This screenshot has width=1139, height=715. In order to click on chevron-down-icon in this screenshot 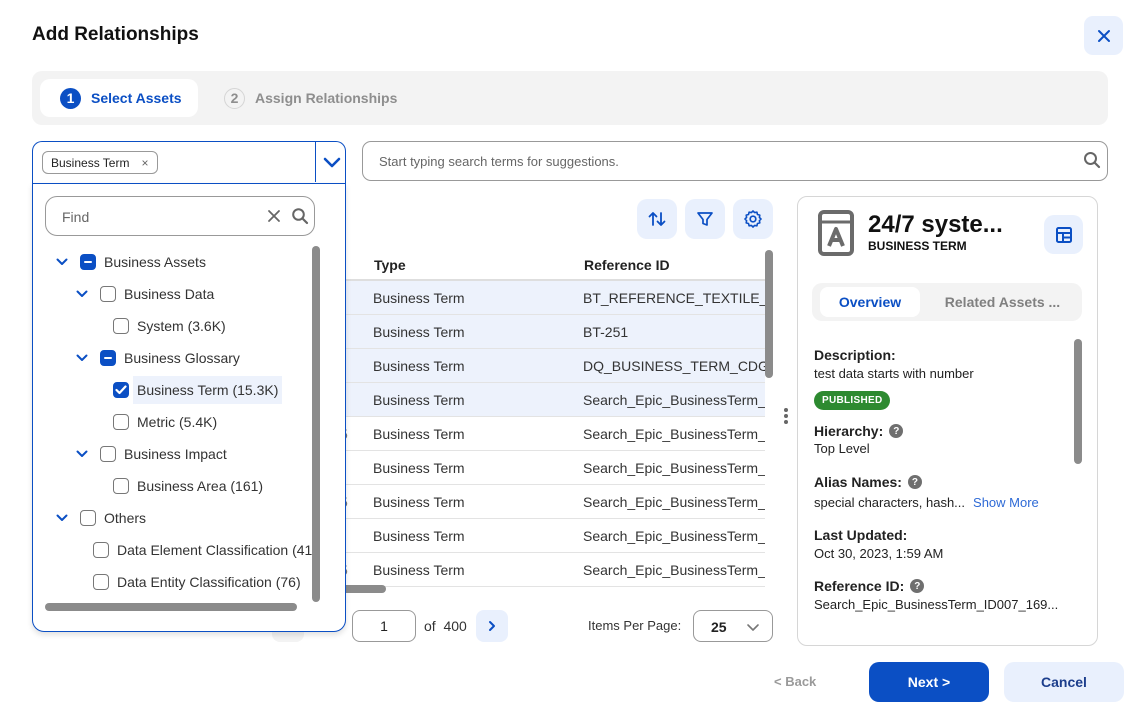, I will do `click(62, 517)`.